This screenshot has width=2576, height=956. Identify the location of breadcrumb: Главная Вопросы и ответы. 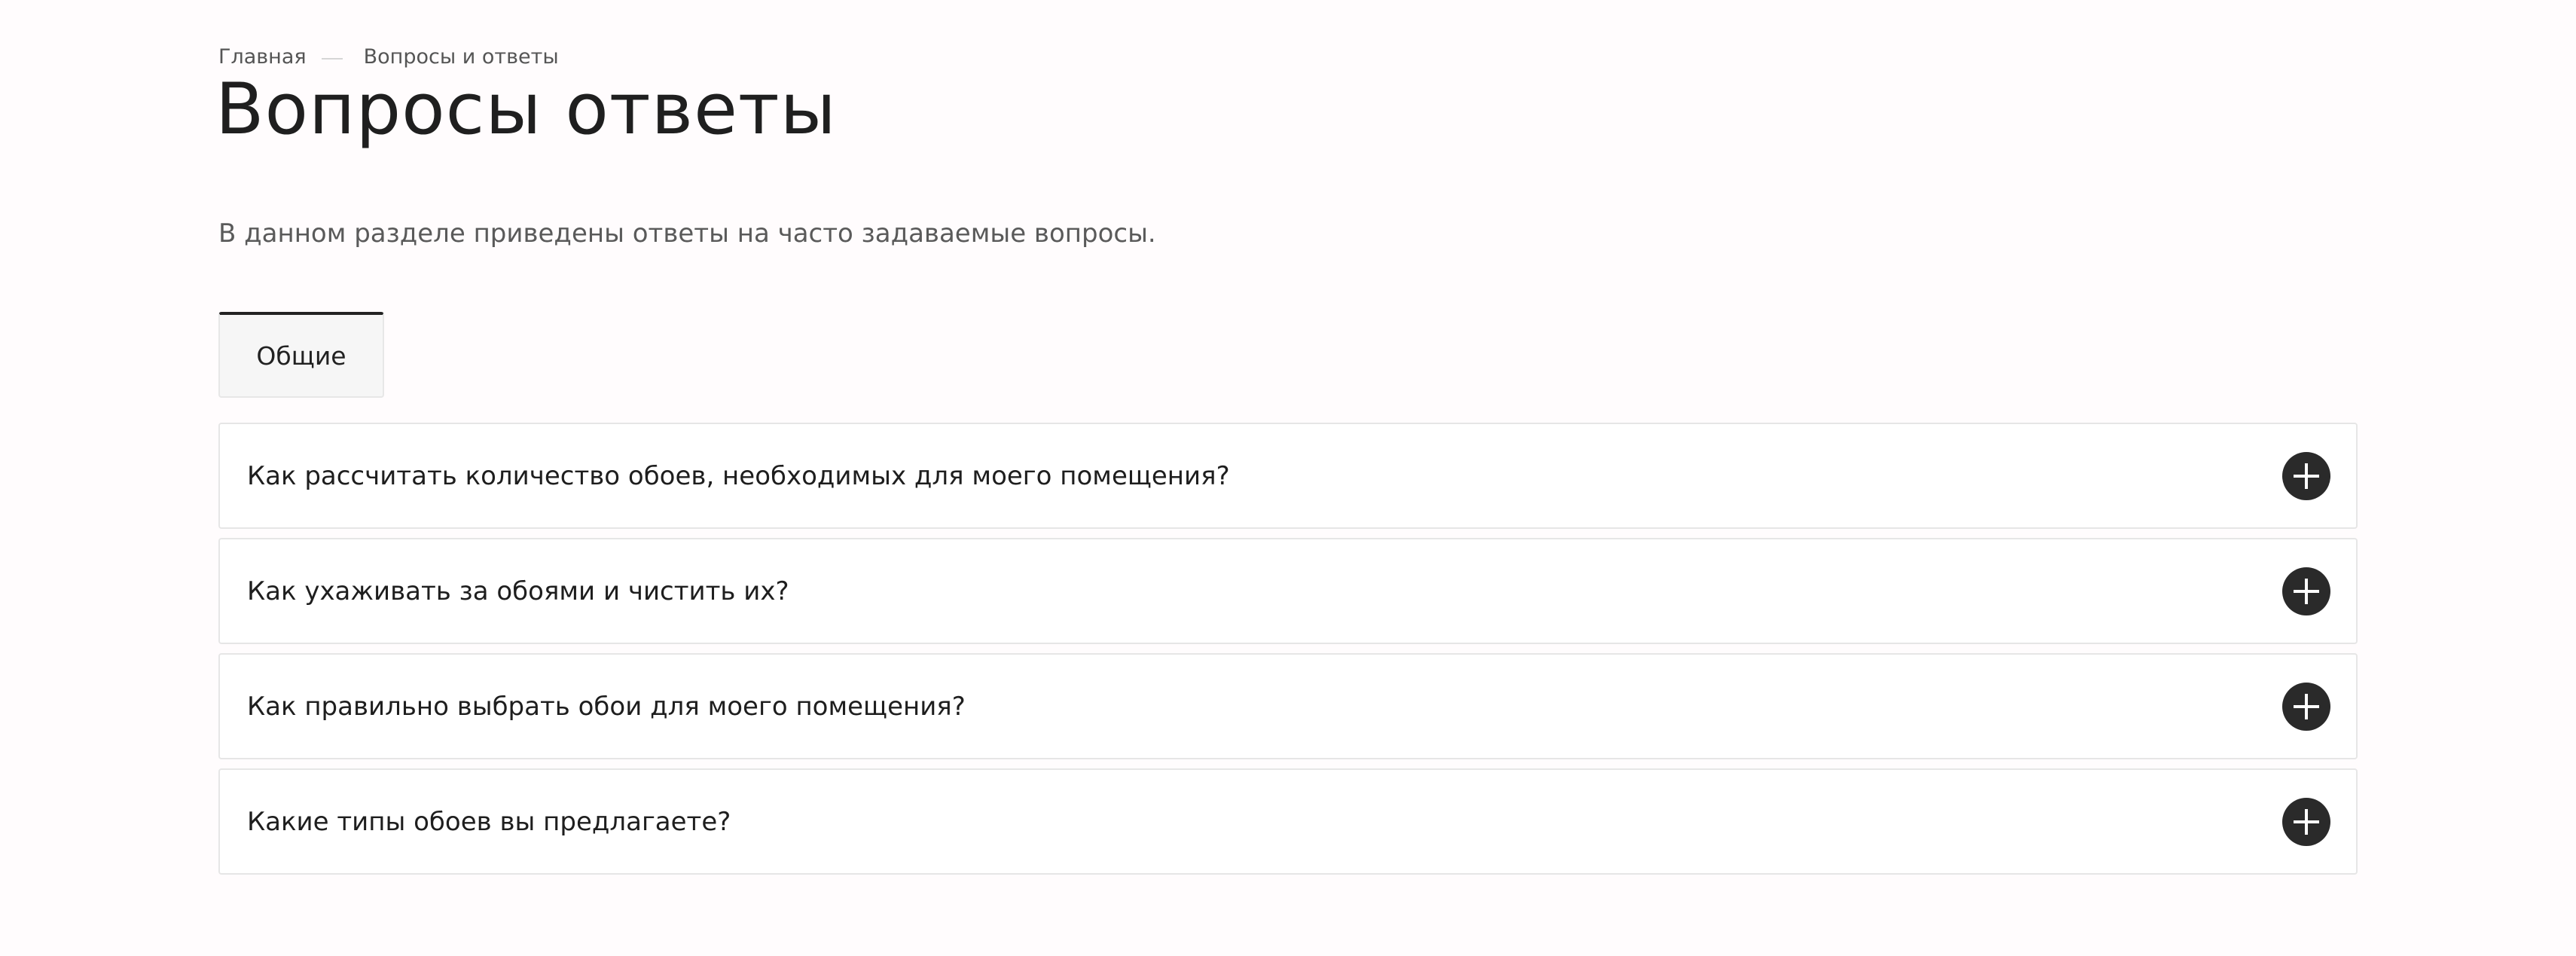
(388, 57).